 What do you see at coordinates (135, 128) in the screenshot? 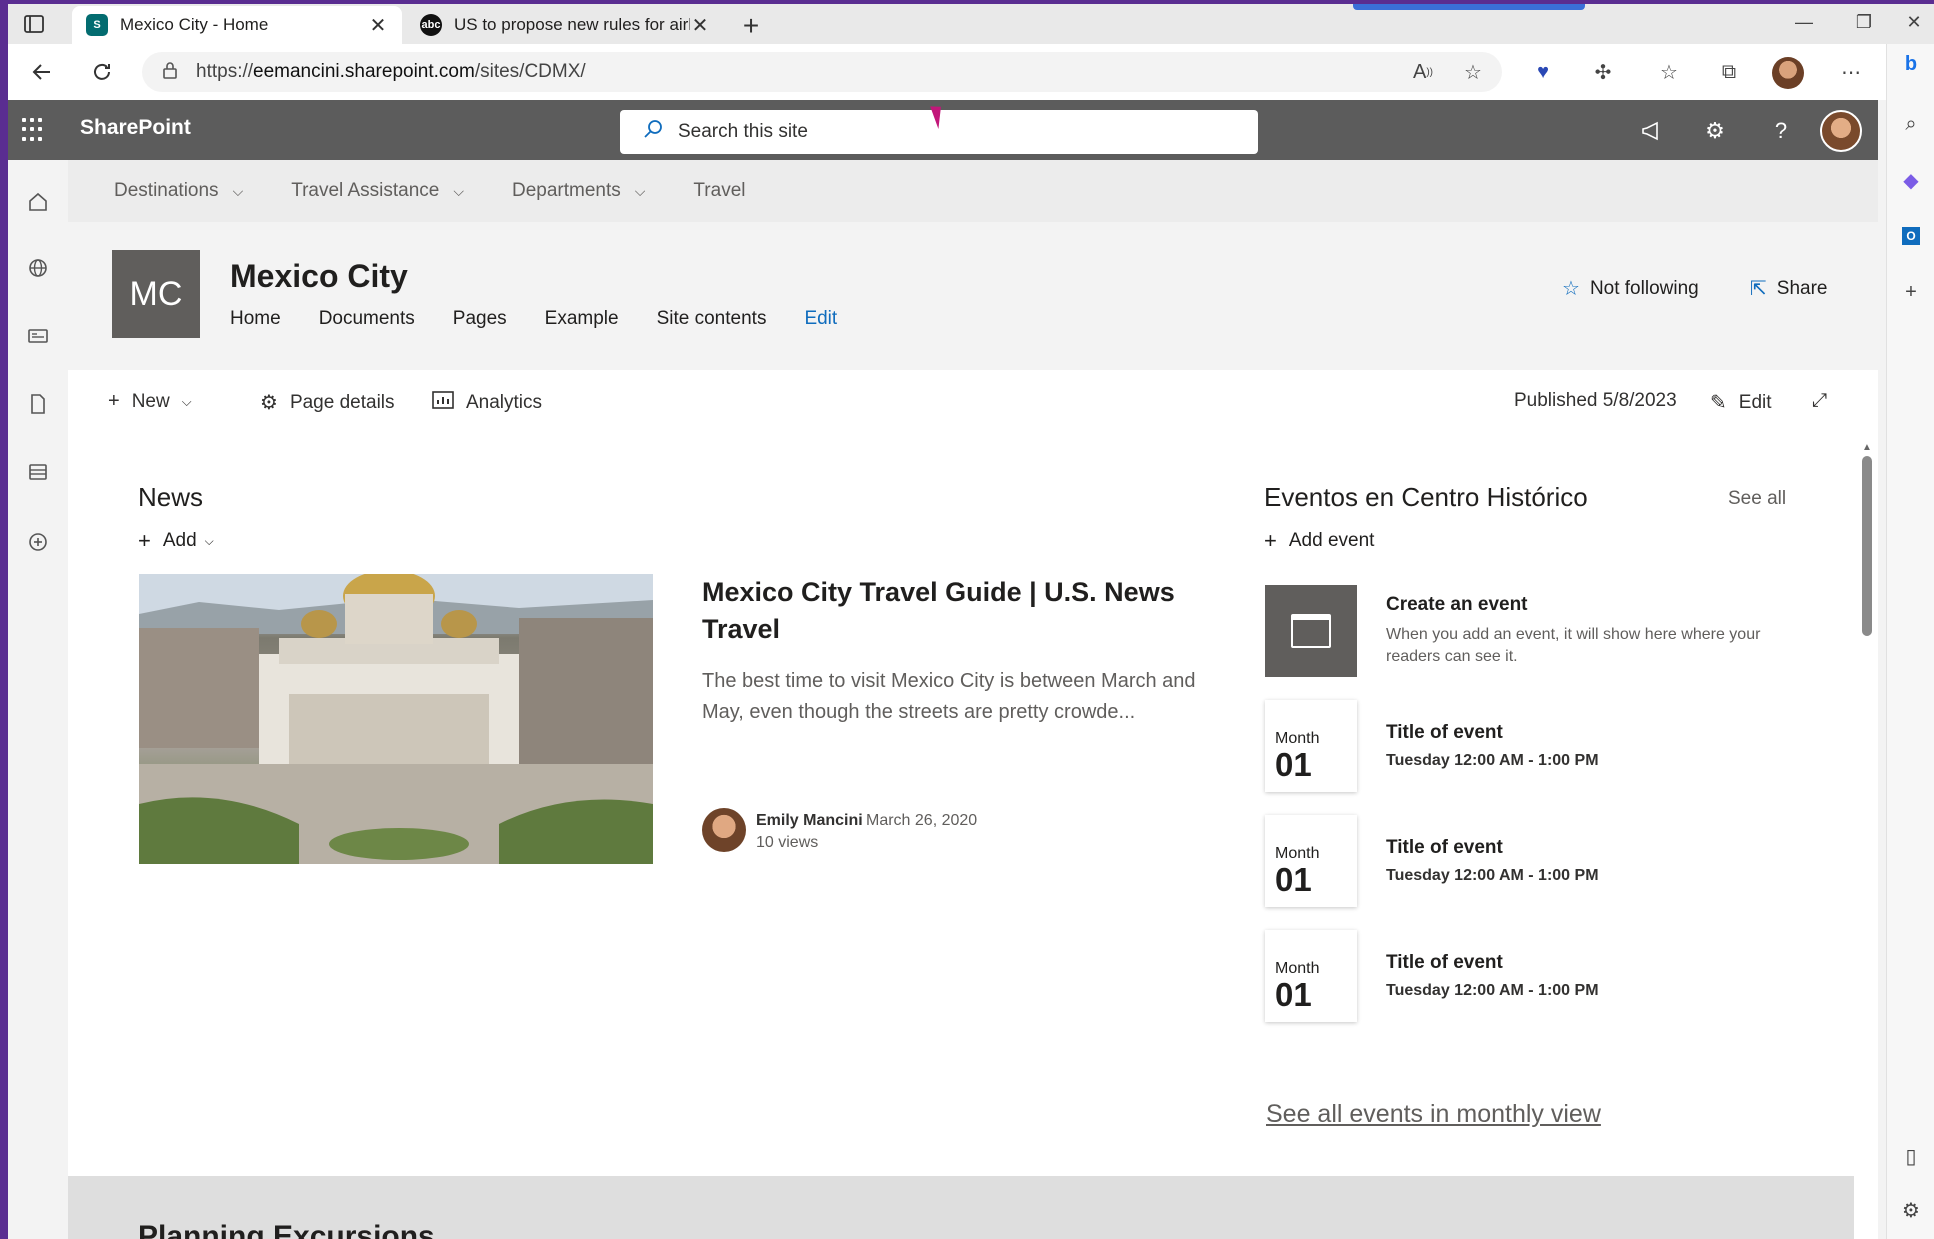
I see `sharepoint-brand: SharePoint` at bounding box center [135, 128].